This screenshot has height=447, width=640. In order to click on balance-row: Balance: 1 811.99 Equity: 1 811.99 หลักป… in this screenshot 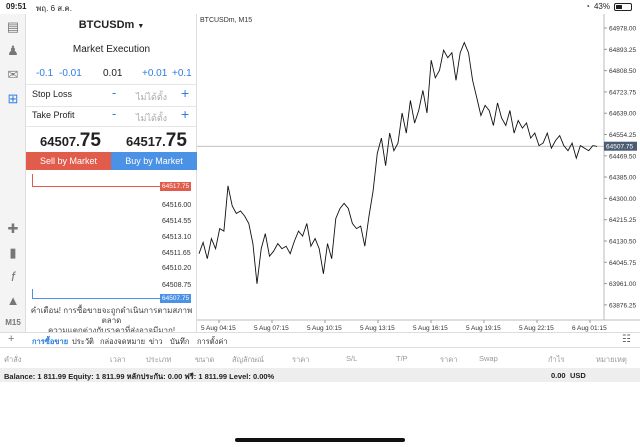, I will do `click(320, 375)`.